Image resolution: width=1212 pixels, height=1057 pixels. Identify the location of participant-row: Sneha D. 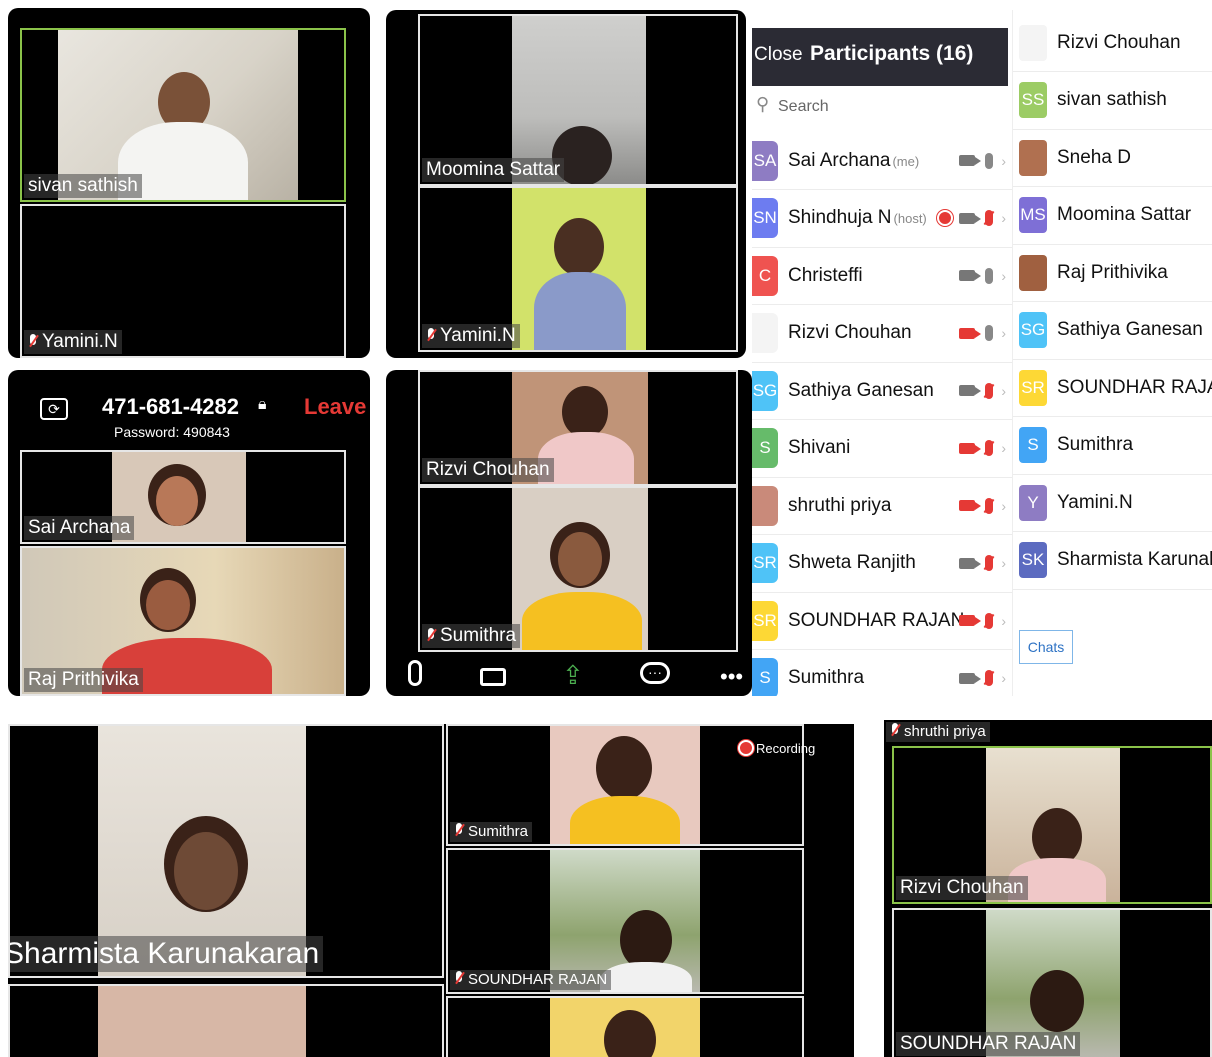
(1112, 158).